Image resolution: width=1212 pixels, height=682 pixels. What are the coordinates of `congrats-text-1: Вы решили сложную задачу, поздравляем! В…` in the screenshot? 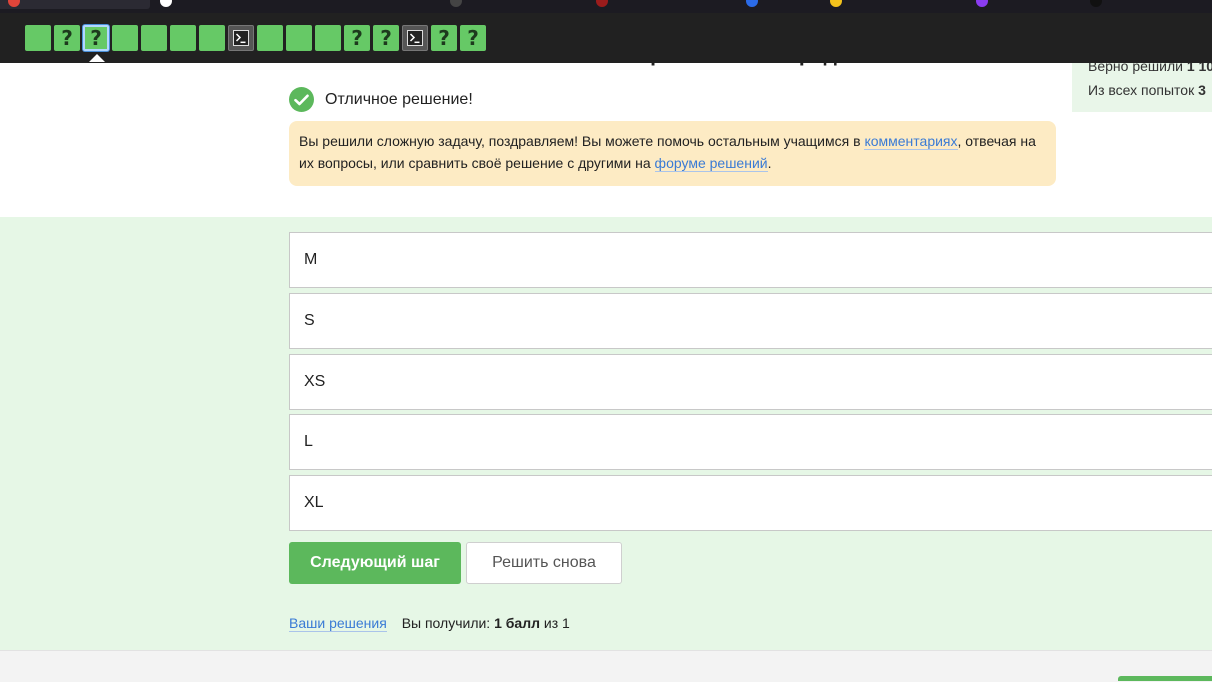 It's located at (582, 141).